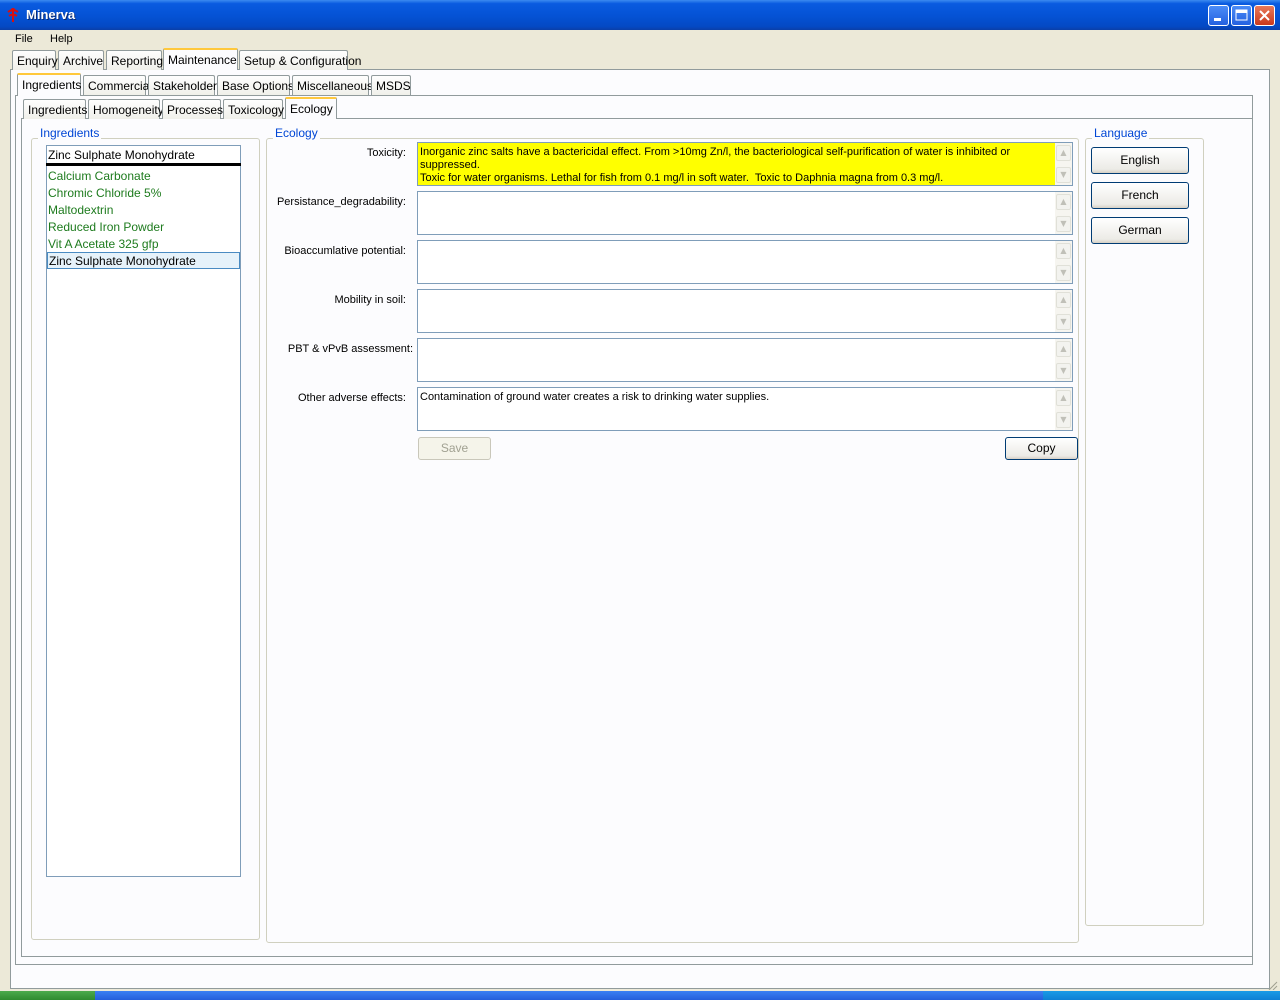 This screenshot has width=1280, height=1000. I want to click on system-tray, so click(1161, 995).